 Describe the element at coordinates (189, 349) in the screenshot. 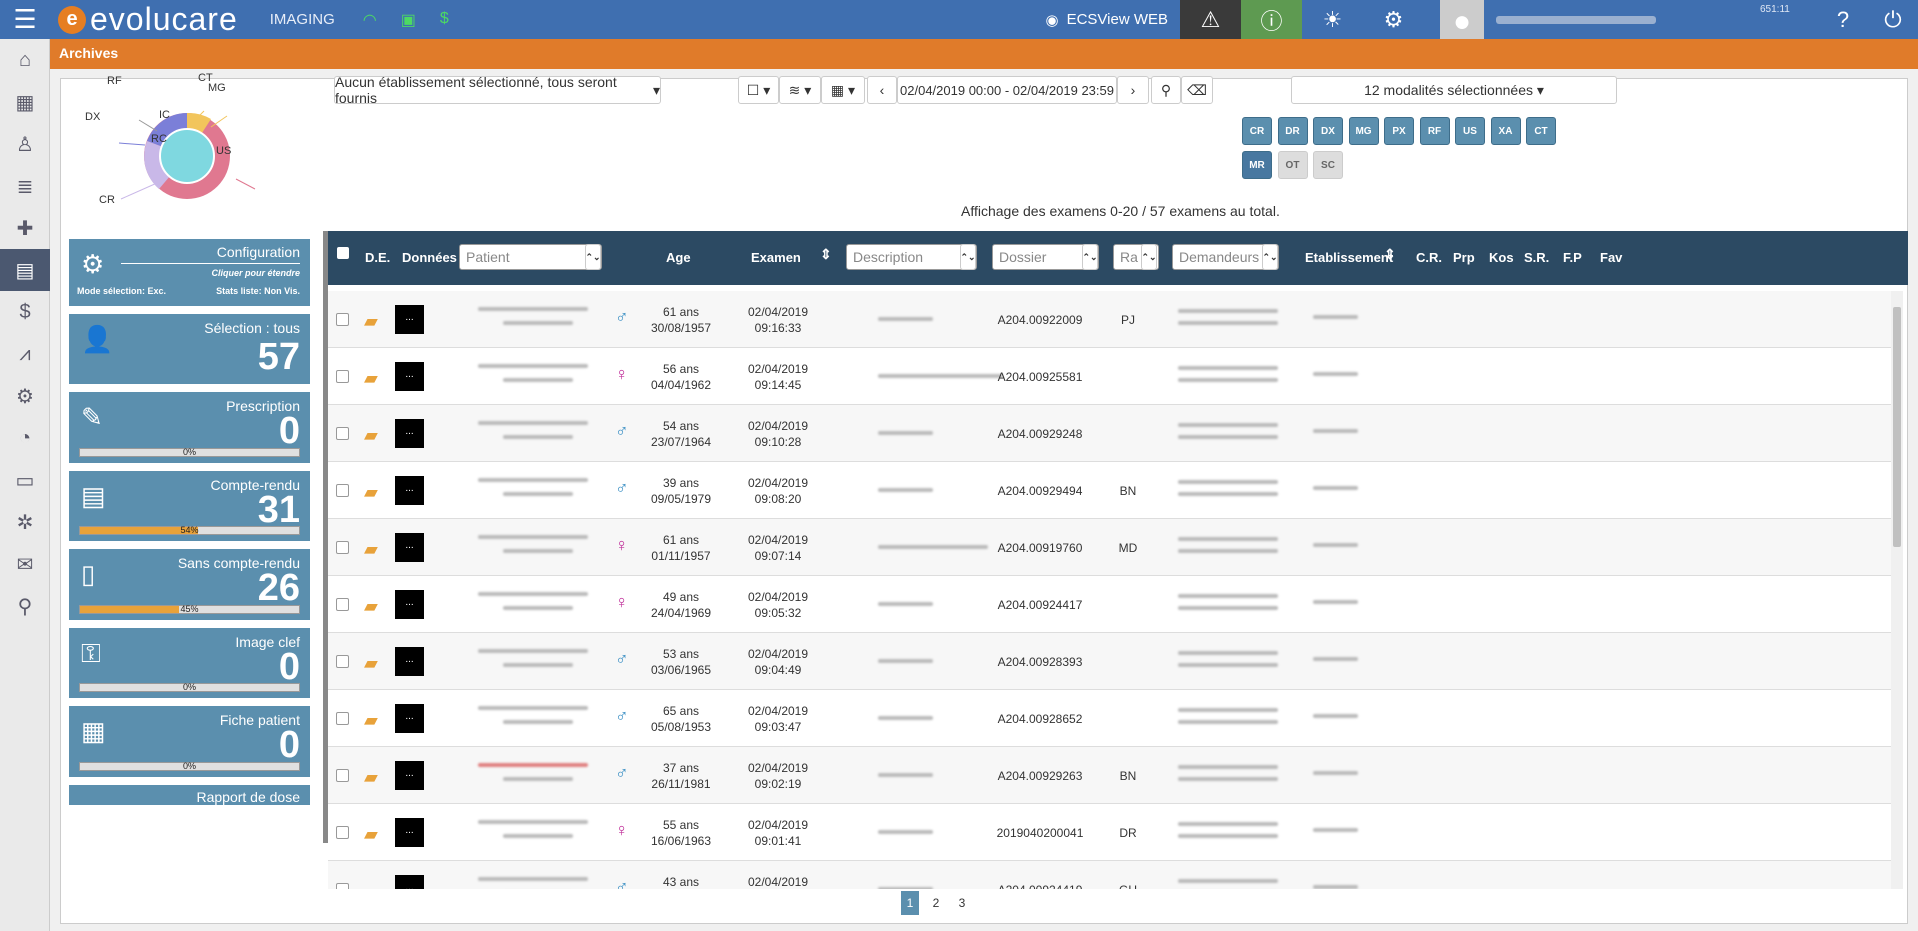

I see `selection-tile: 👤 Sélection : tous 57` at that location.